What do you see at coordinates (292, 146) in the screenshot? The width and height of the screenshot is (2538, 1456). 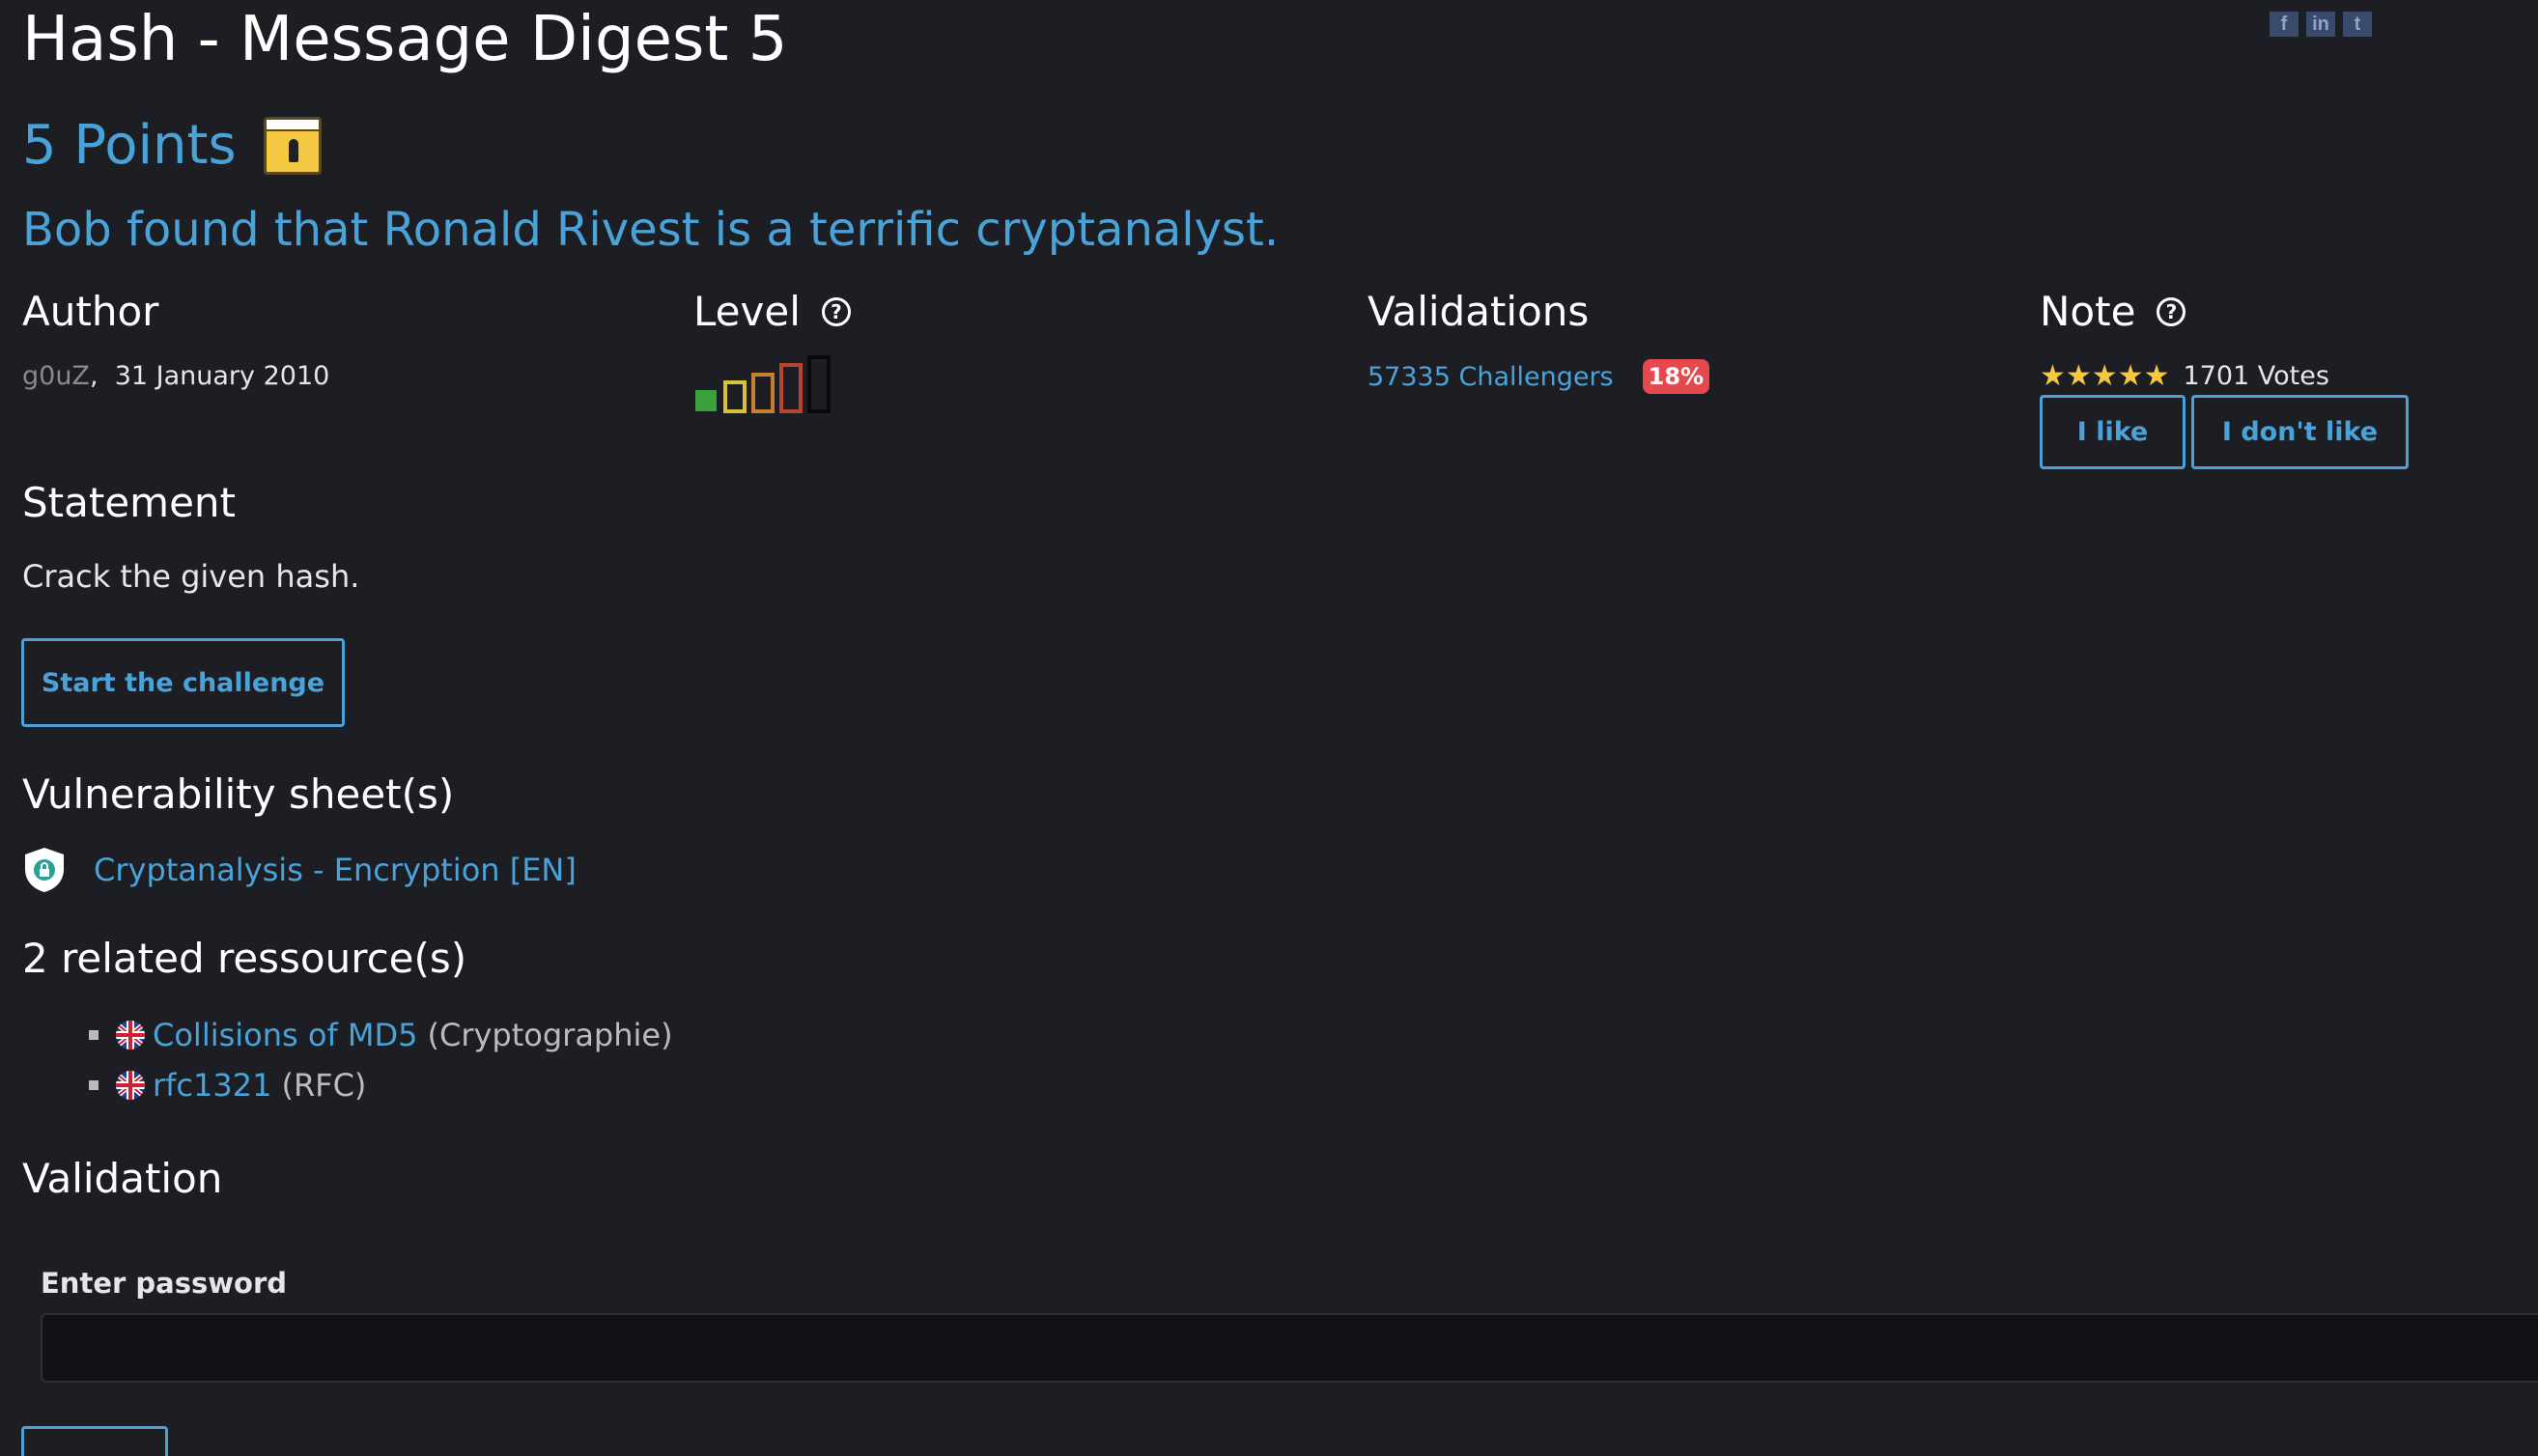 I see `padlock-window-icon` at bounding box center [292, 146].